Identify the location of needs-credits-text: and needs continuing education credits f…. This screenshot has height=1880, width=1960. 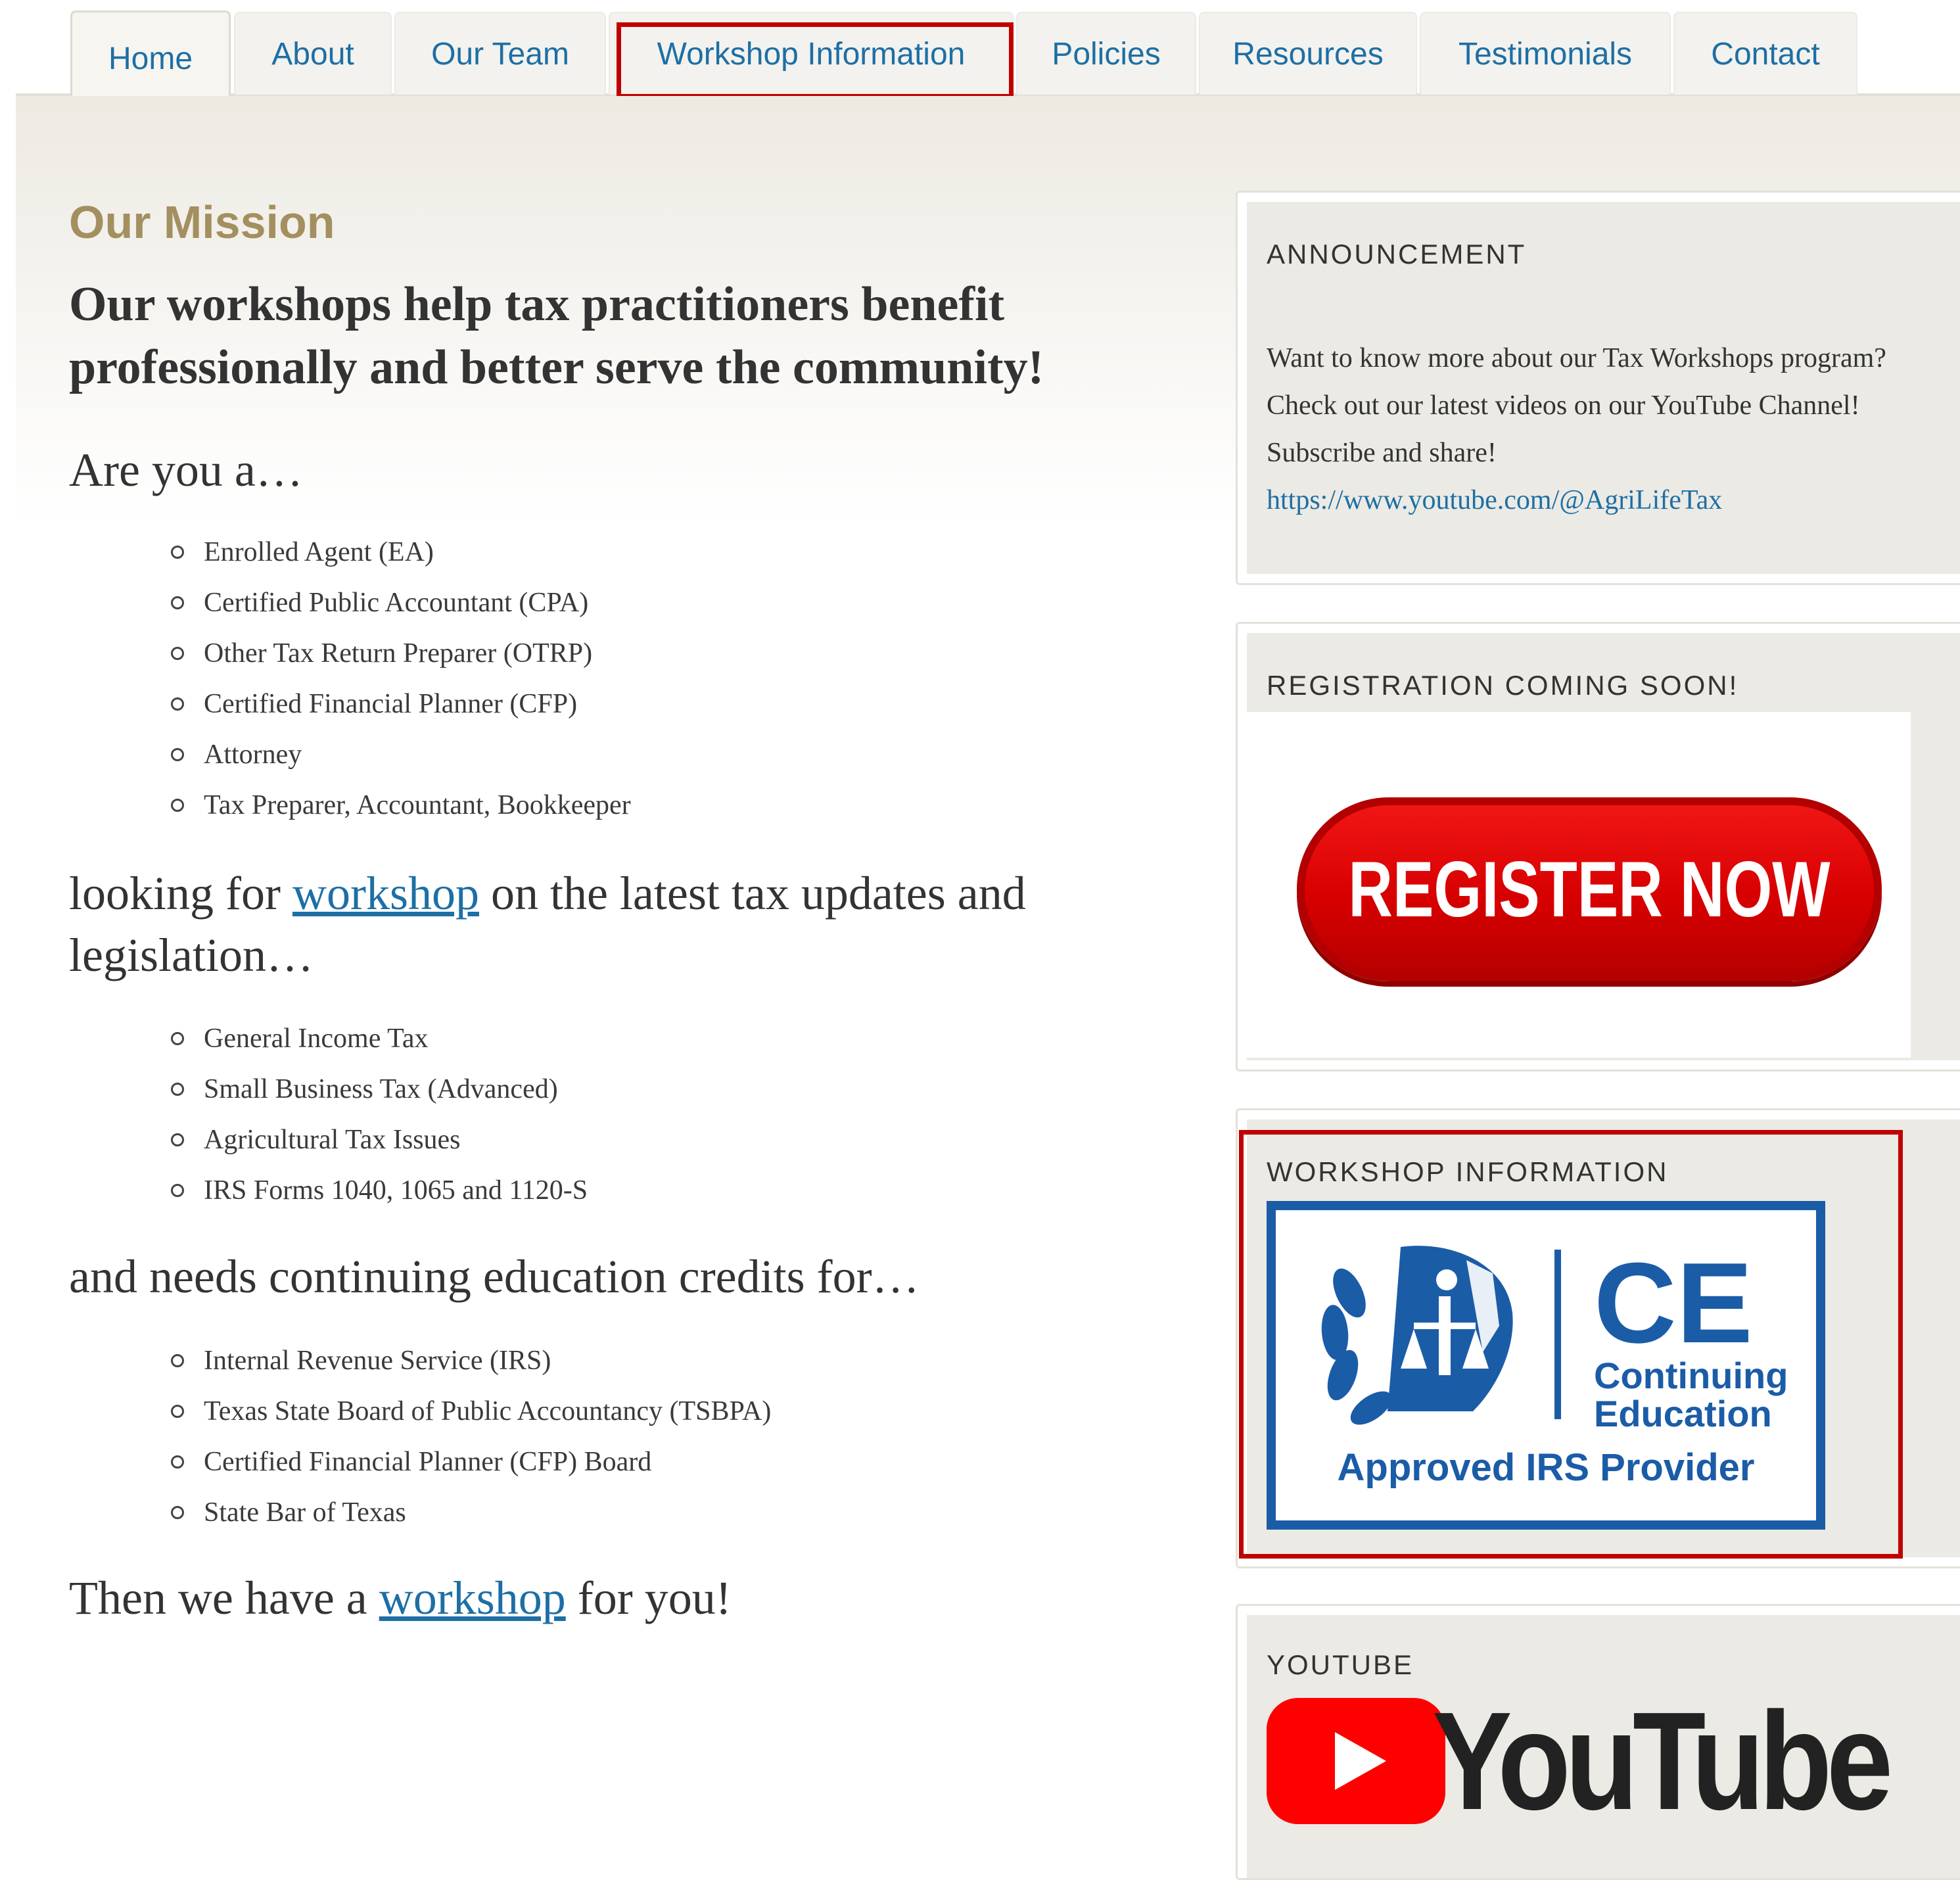
(494, 1276).